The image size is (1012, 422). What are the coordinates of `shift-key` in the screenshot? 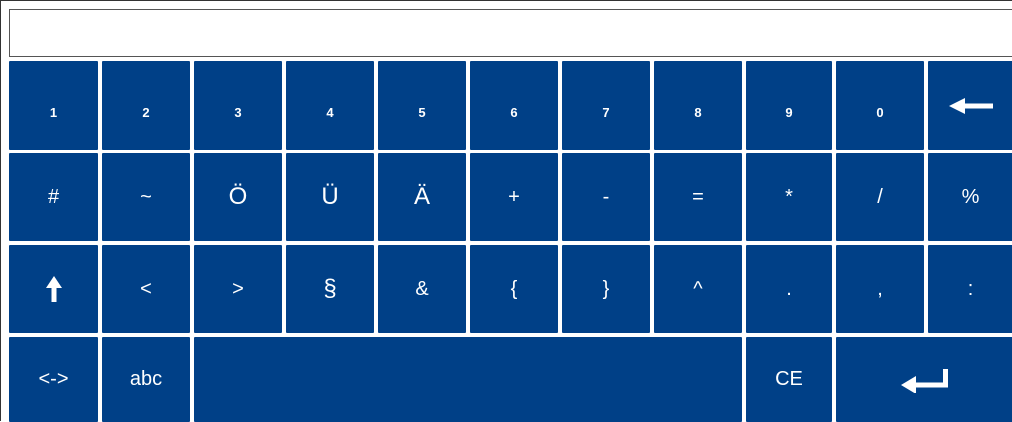 It's located at (53, 289).